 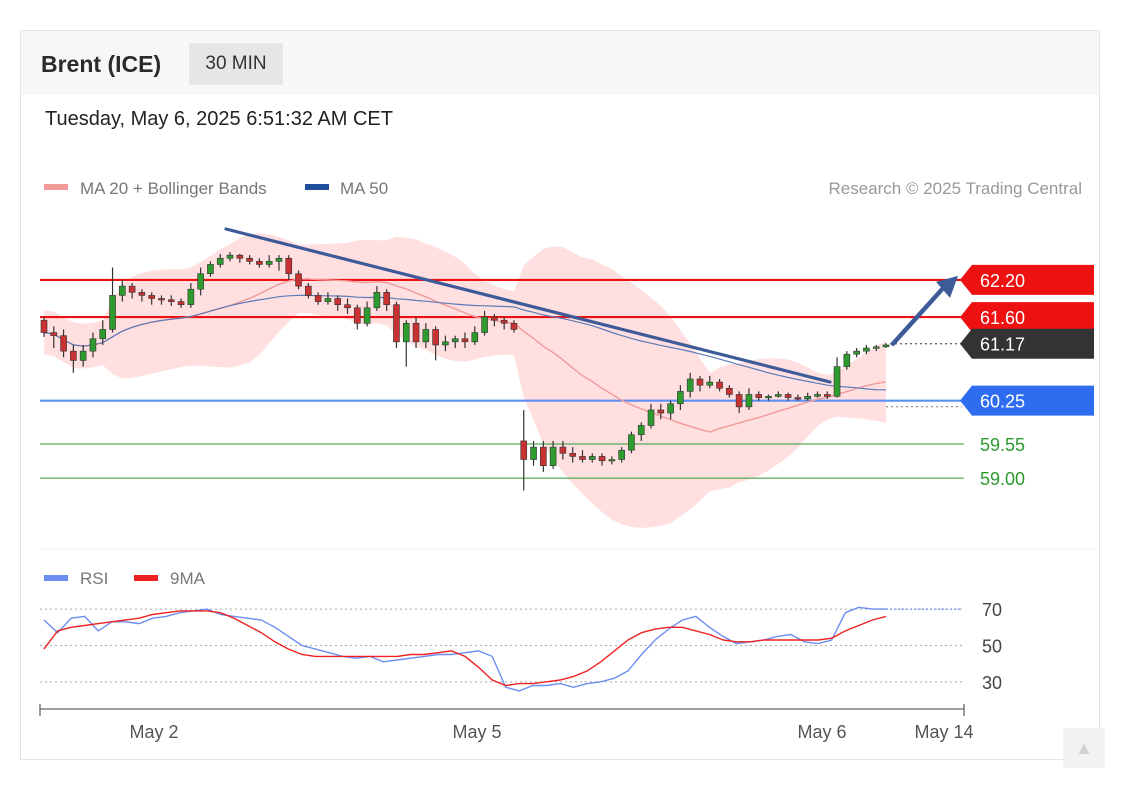 What do you see at coordinates (1002, 281) in the screenshot?
I see `level-label: 62.20` at bounding box center [1002, 281].